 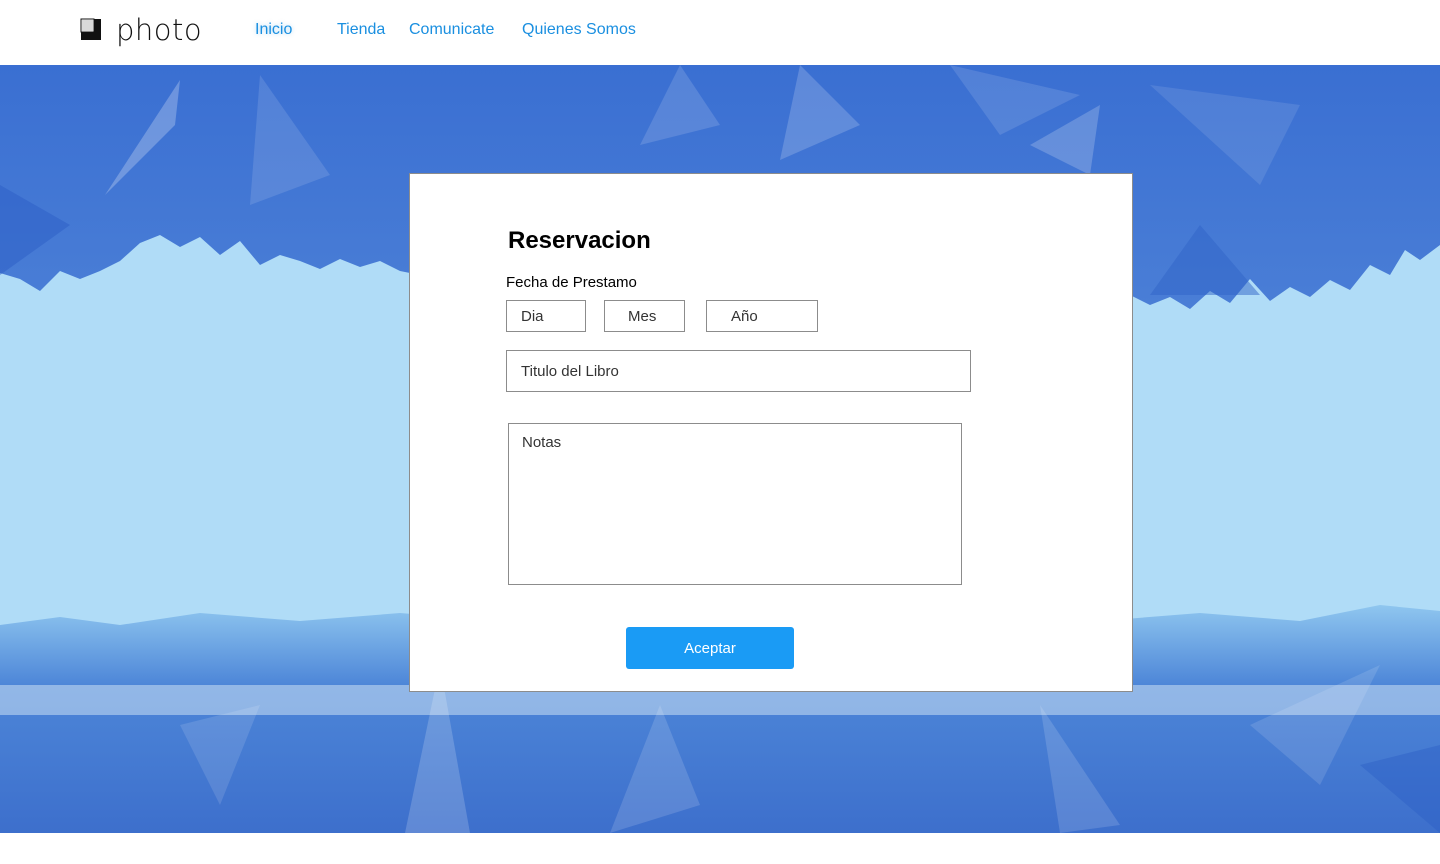 I want to click on square-stack-icon, so click(x=92, y=30).